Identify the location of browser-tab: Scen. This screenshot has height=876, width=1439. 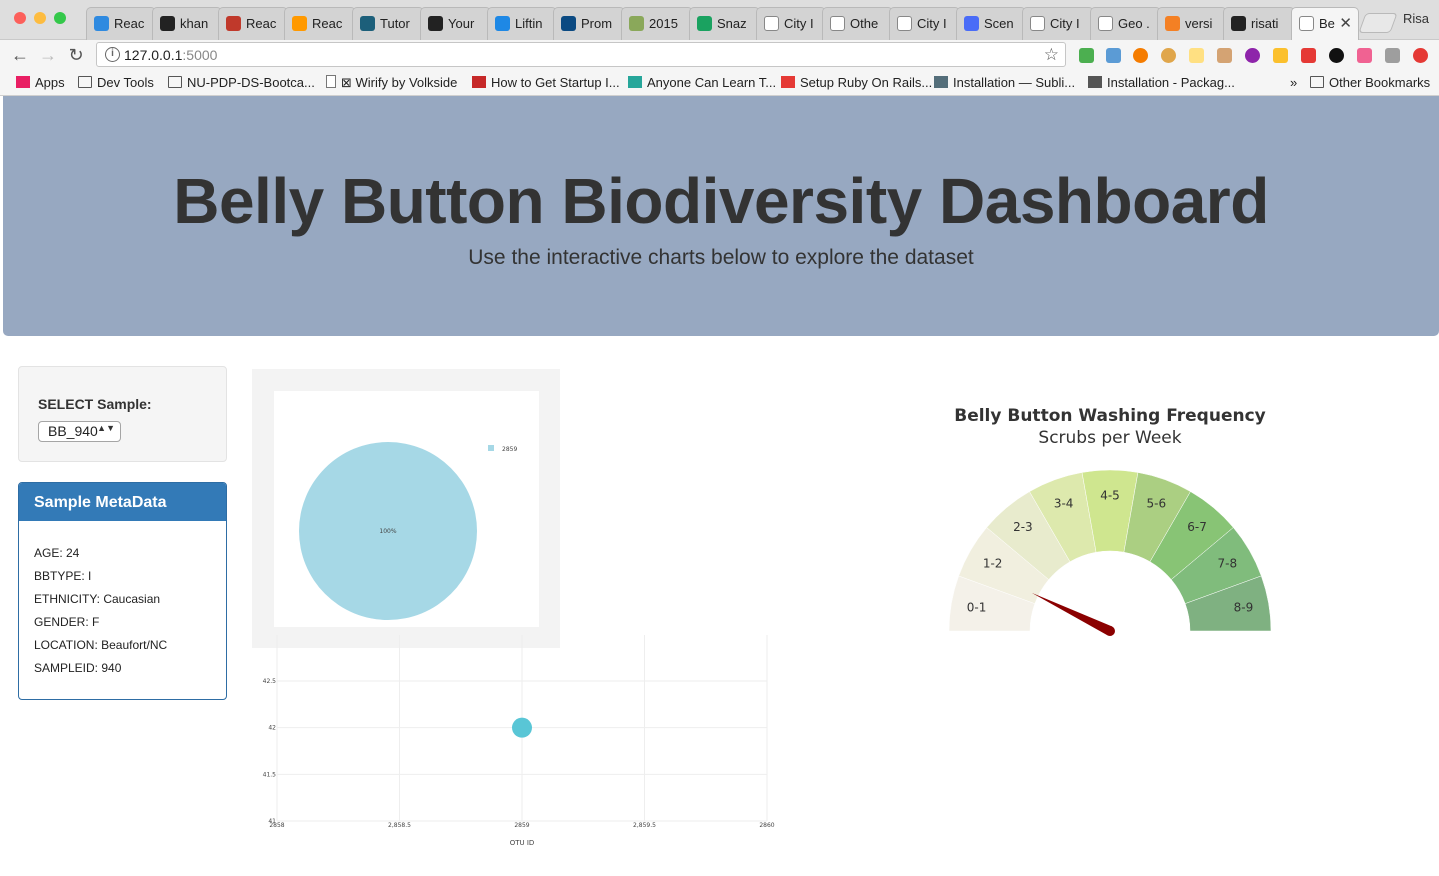
(991, 23).